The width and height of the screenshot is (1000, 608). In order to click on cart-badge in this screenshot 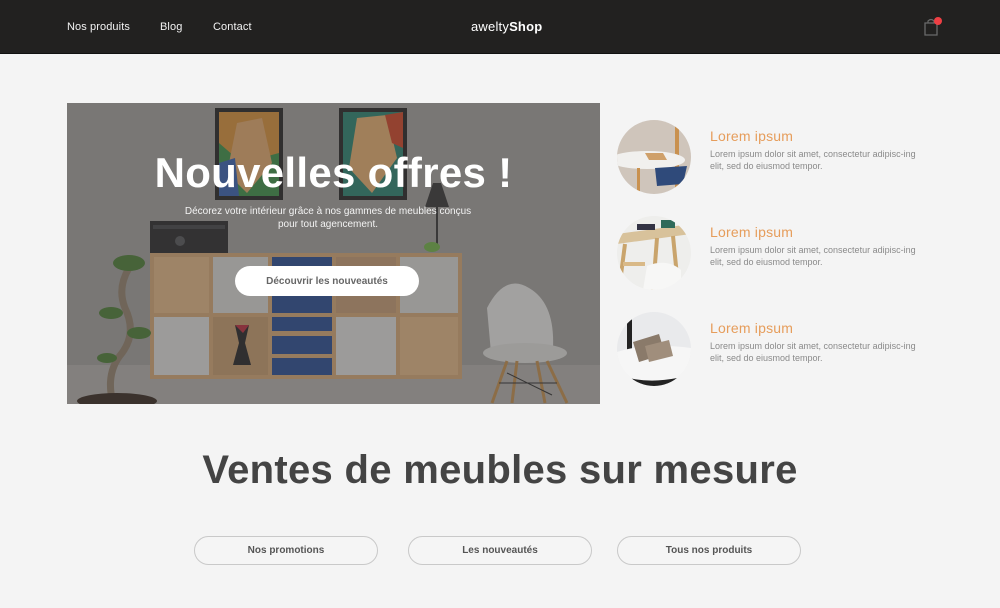, I will do `click(938, 21)`.